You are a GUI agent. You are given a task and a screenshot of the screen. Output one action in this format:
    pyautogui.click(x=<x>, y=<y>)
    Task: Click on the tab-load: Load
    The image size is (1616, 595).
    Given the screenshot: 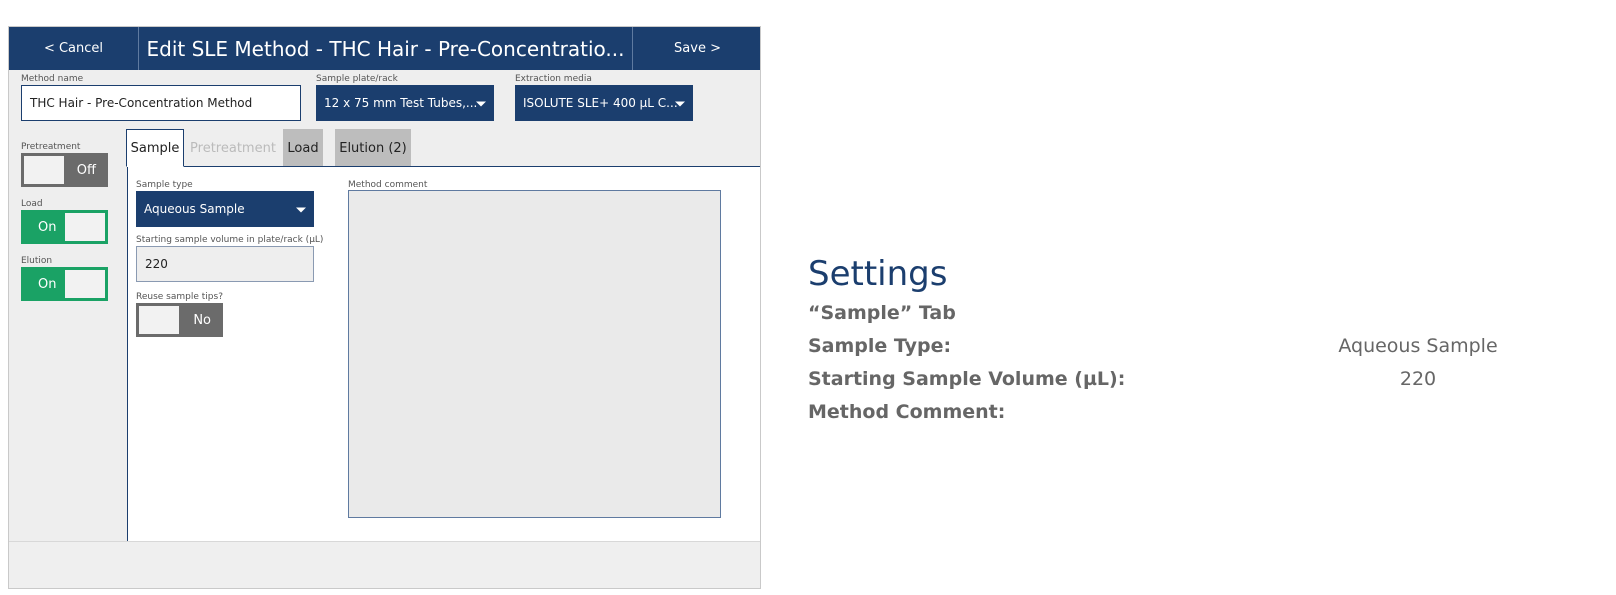 What is the action you would take?
    pyautogui.click(x=303, y=148)
    